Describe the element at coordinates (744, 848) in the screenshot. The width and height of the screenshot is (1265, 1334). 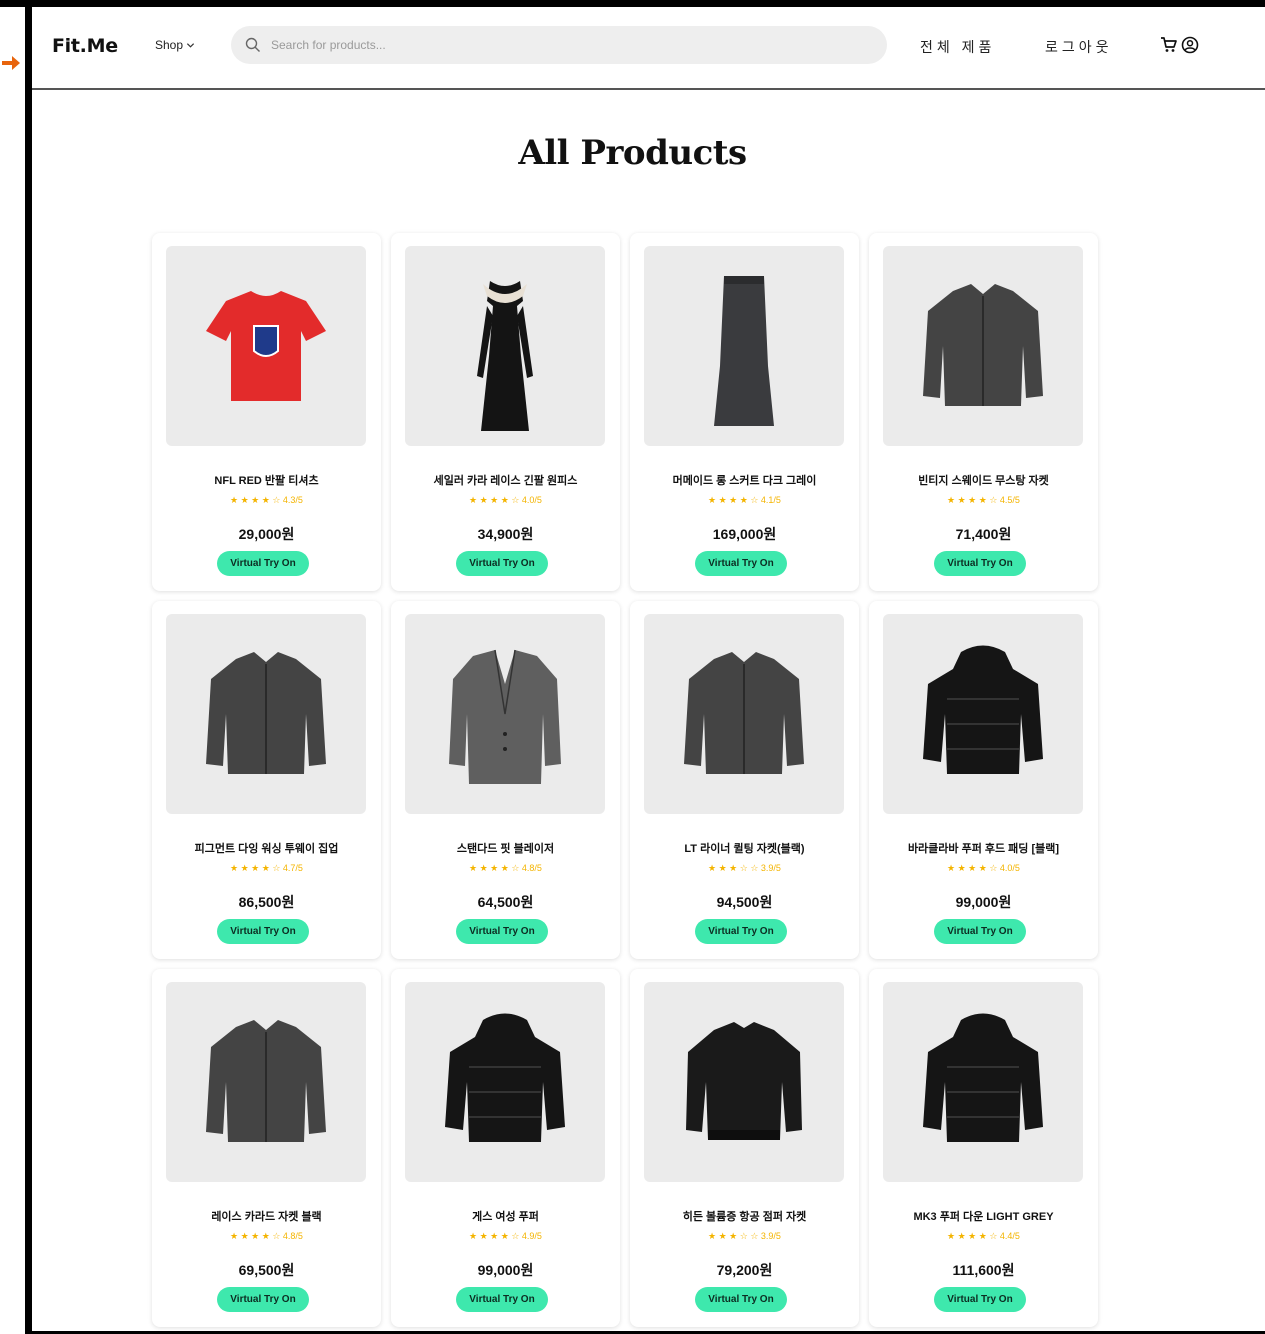
I see `product-name: LT 라이너 퀼팅 자켓(블랙)` at that location.